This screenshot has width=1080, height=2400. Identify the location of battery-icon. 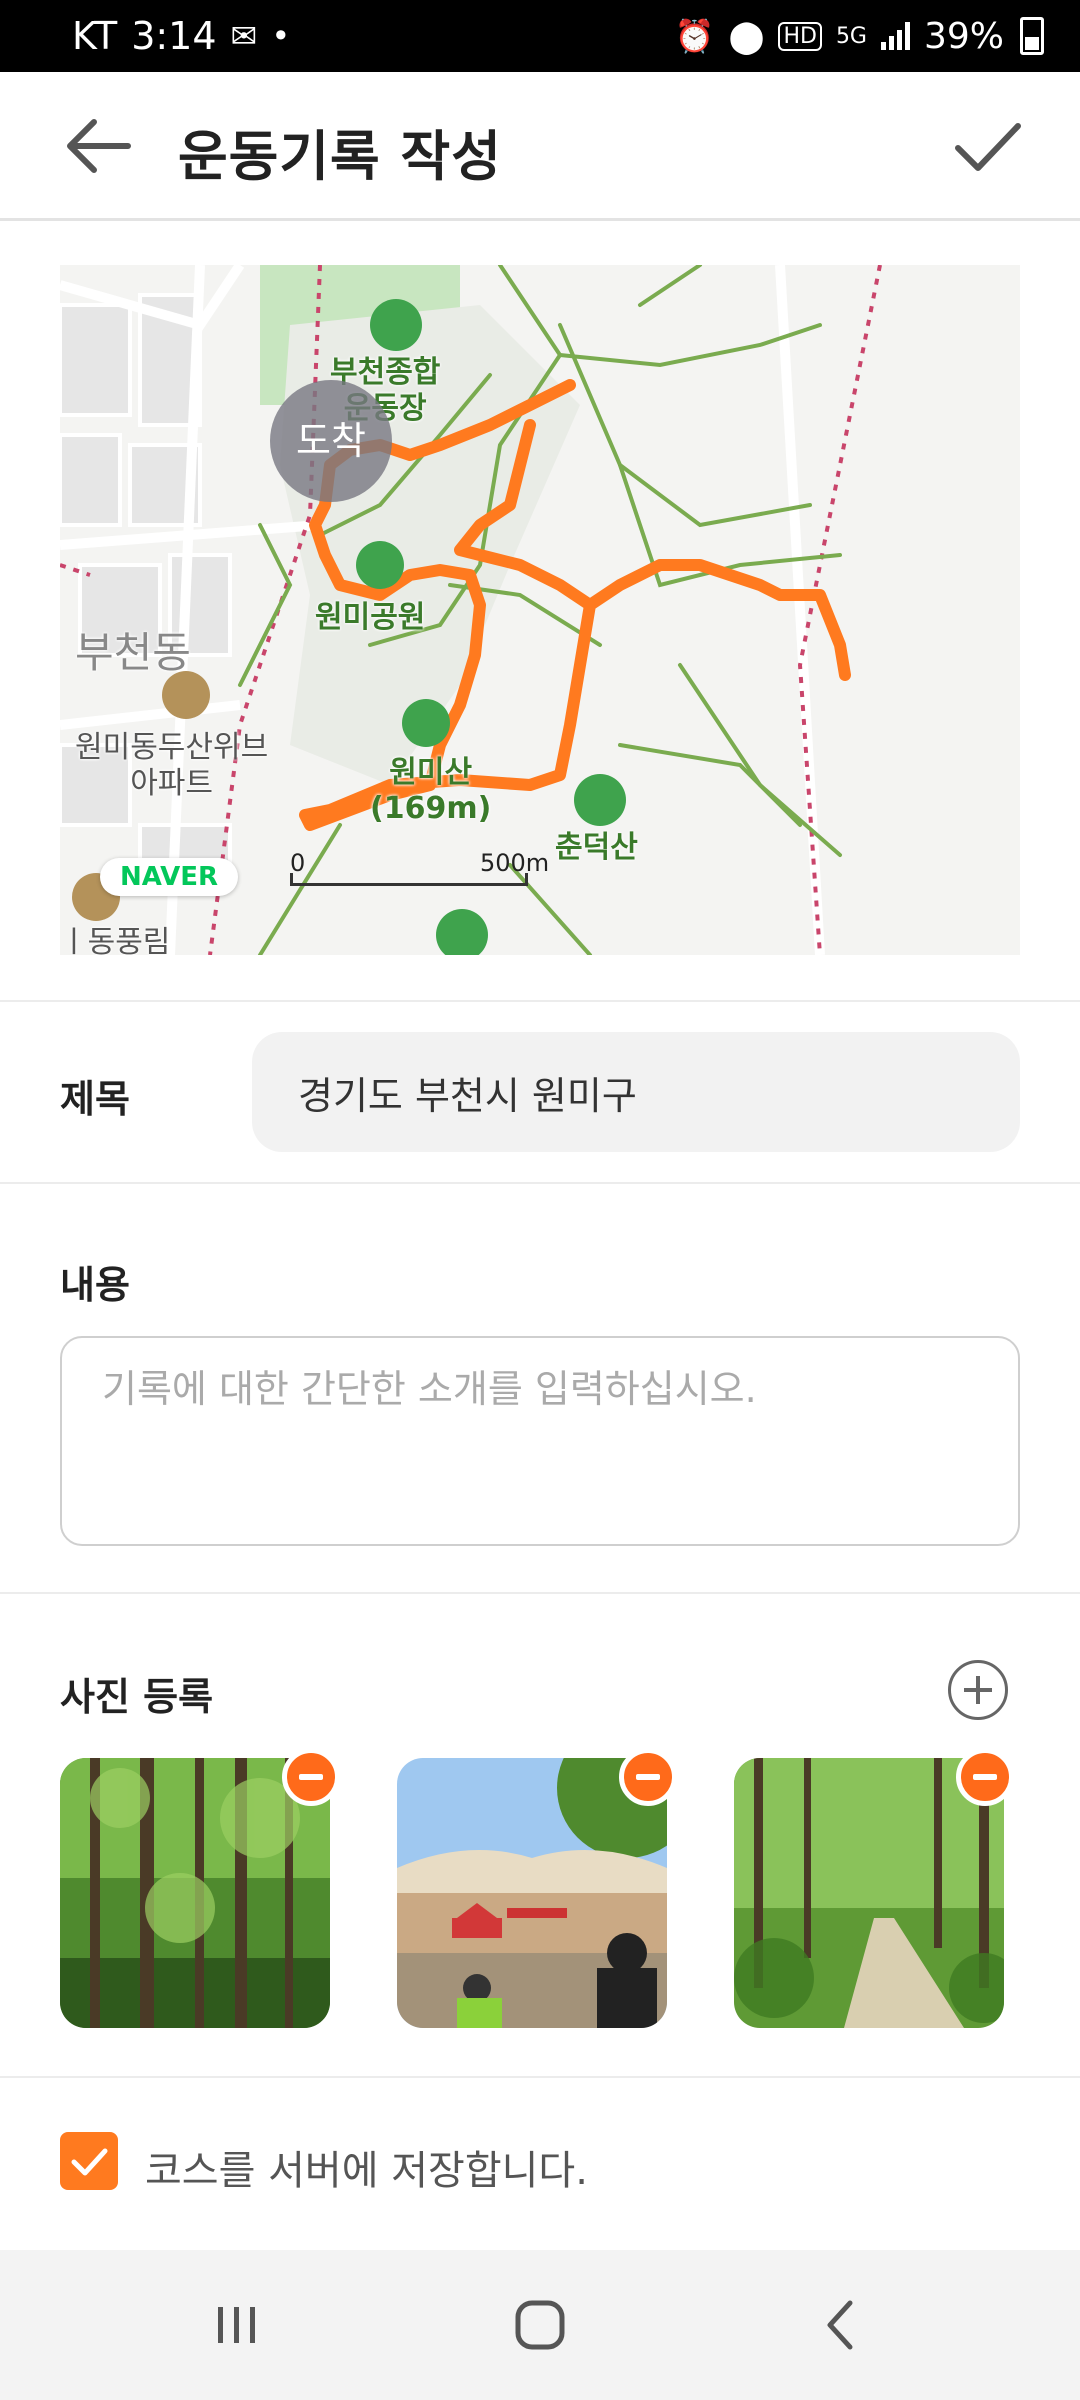
(1032, 36).